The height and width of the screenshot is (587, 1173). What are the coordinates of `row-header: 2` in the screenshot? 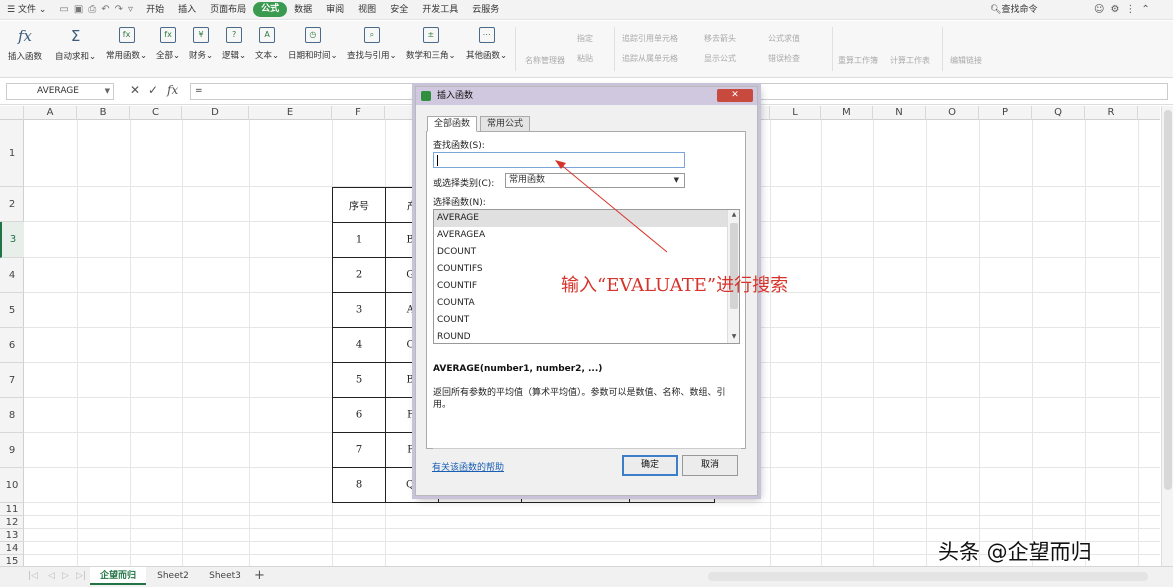 It's located at (12, 204).